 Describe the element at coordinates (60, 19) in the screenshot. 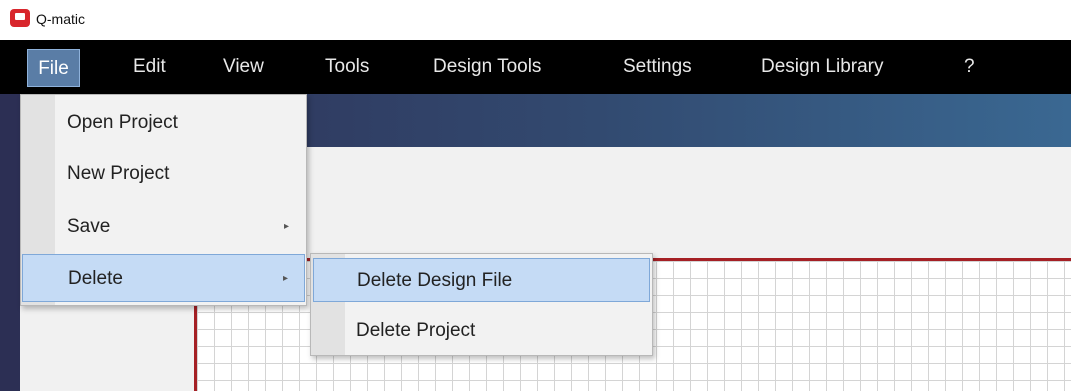

I see `window-title: Q-matic` at that location.